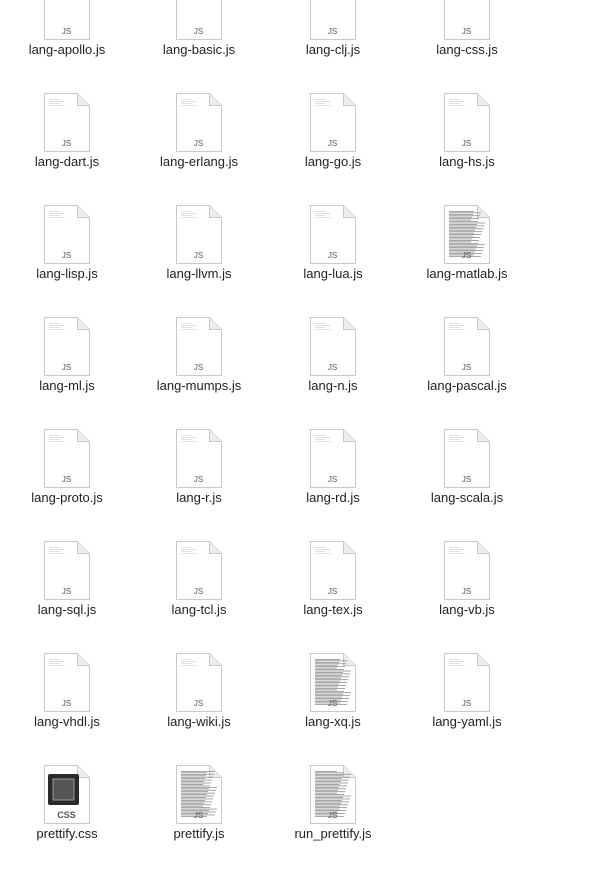  I want to click on file-name-label: lang-lua.js, so click(333, 273).